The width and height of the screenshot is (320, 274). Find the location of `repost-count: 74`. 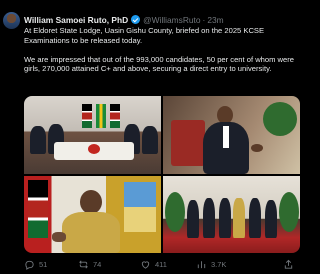

repost-count: 74 is located at coordinates (97, 264).